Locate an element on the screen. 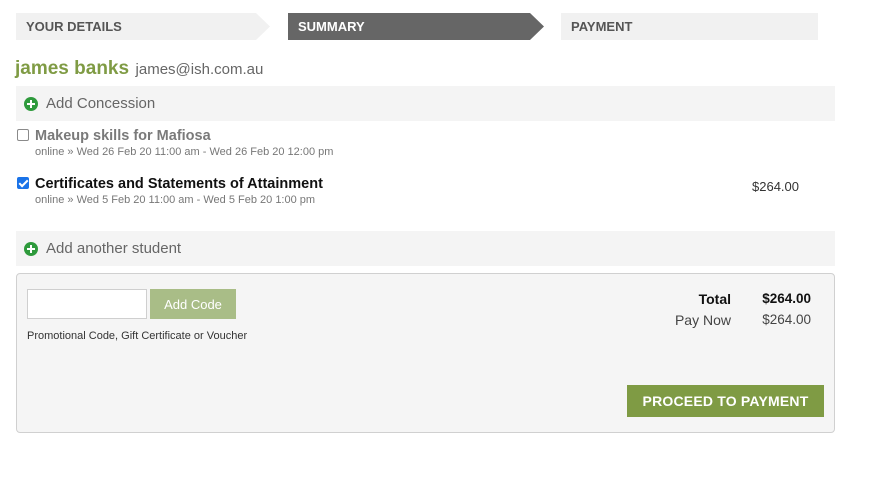 The image size is (878, 485). total-value: $264.00 is located at coordinates (786, 298).